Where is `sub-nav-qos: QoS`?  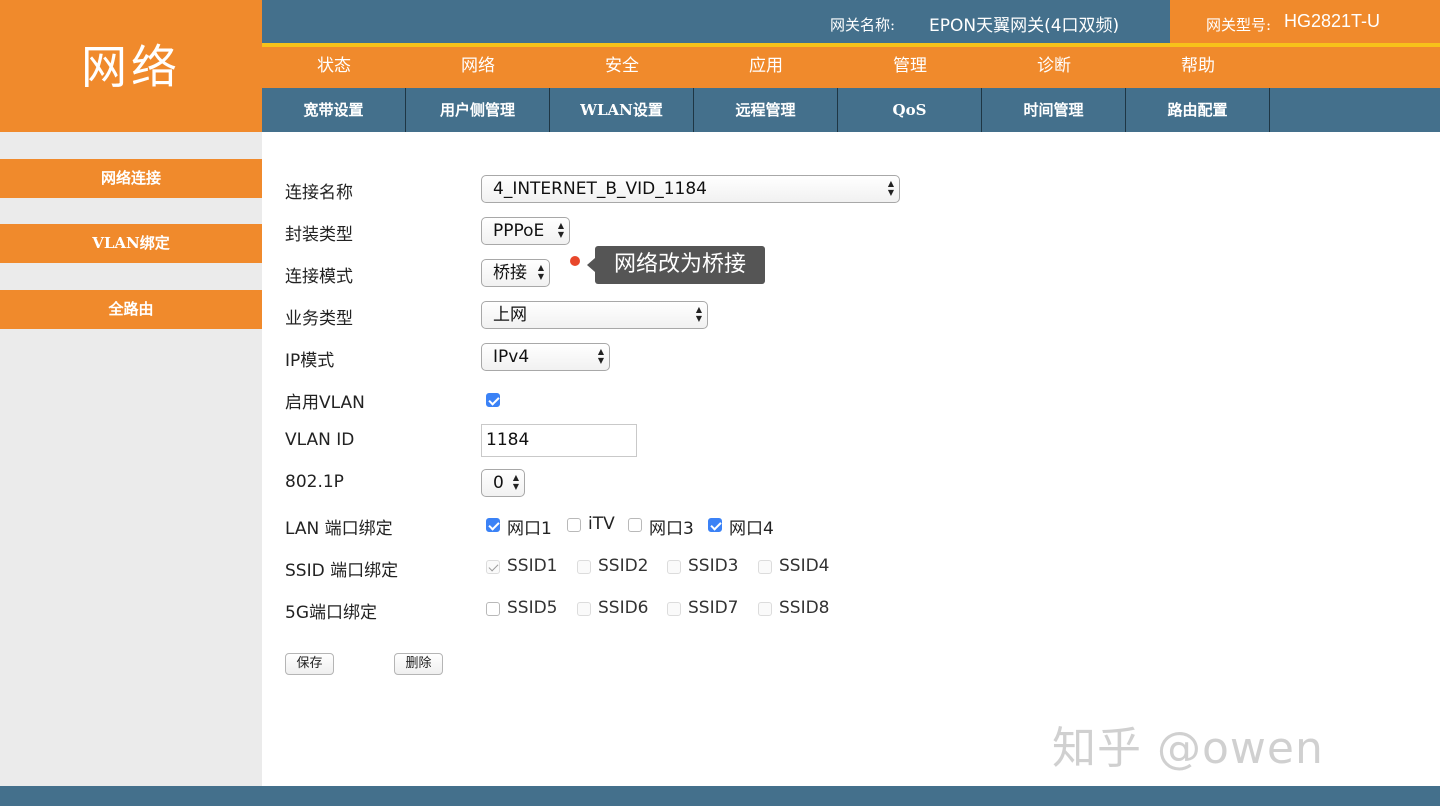
sub-nav-qos: QoS is located at coordinates (910, 110).